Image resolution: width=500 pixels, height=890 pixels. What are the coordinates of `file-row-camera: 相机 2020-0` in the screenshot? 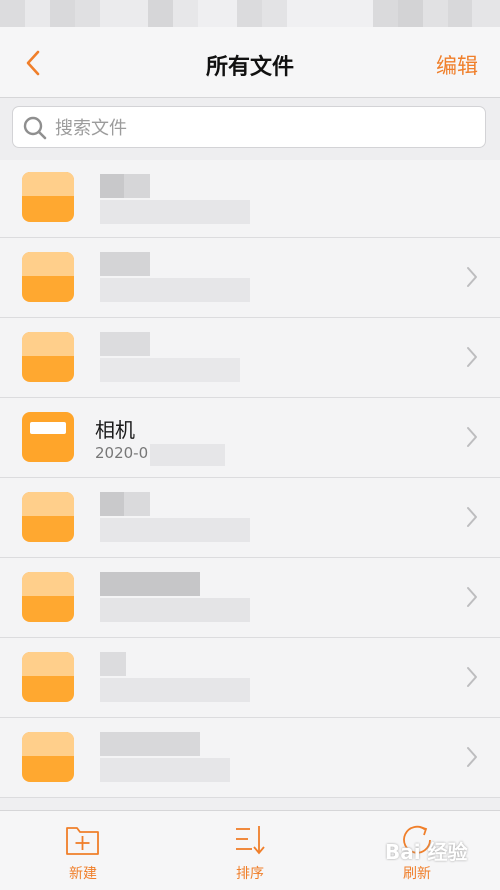 It's located at (250, 438).